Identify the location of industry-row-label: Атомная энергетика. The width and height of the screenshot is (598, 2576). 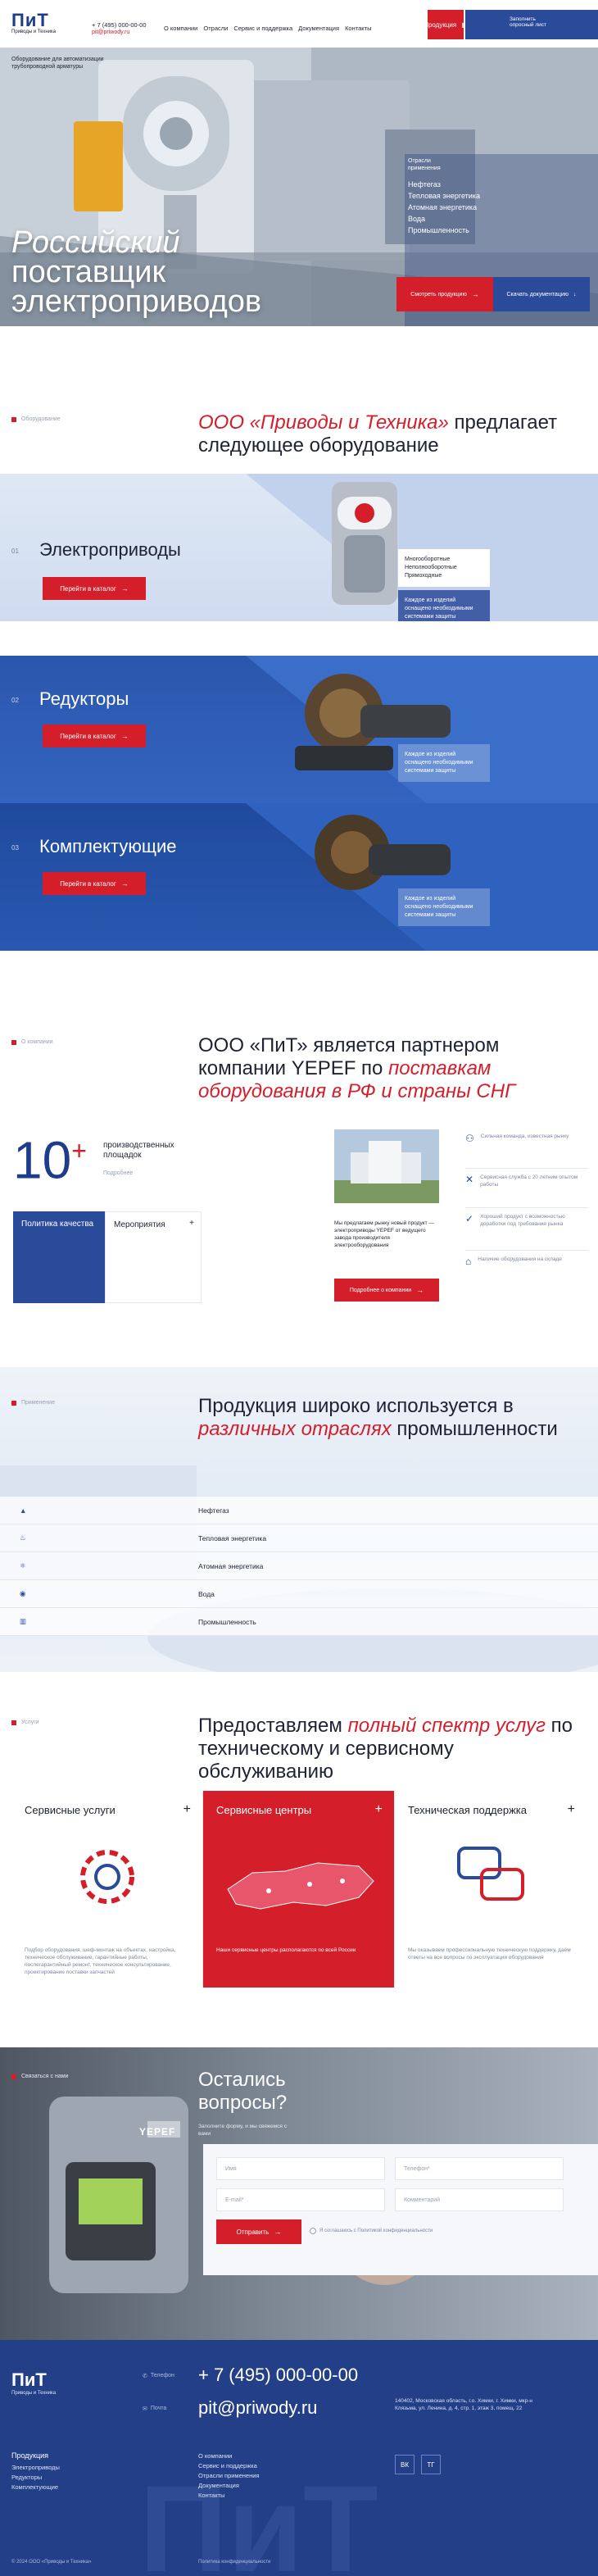
(231, 1565).